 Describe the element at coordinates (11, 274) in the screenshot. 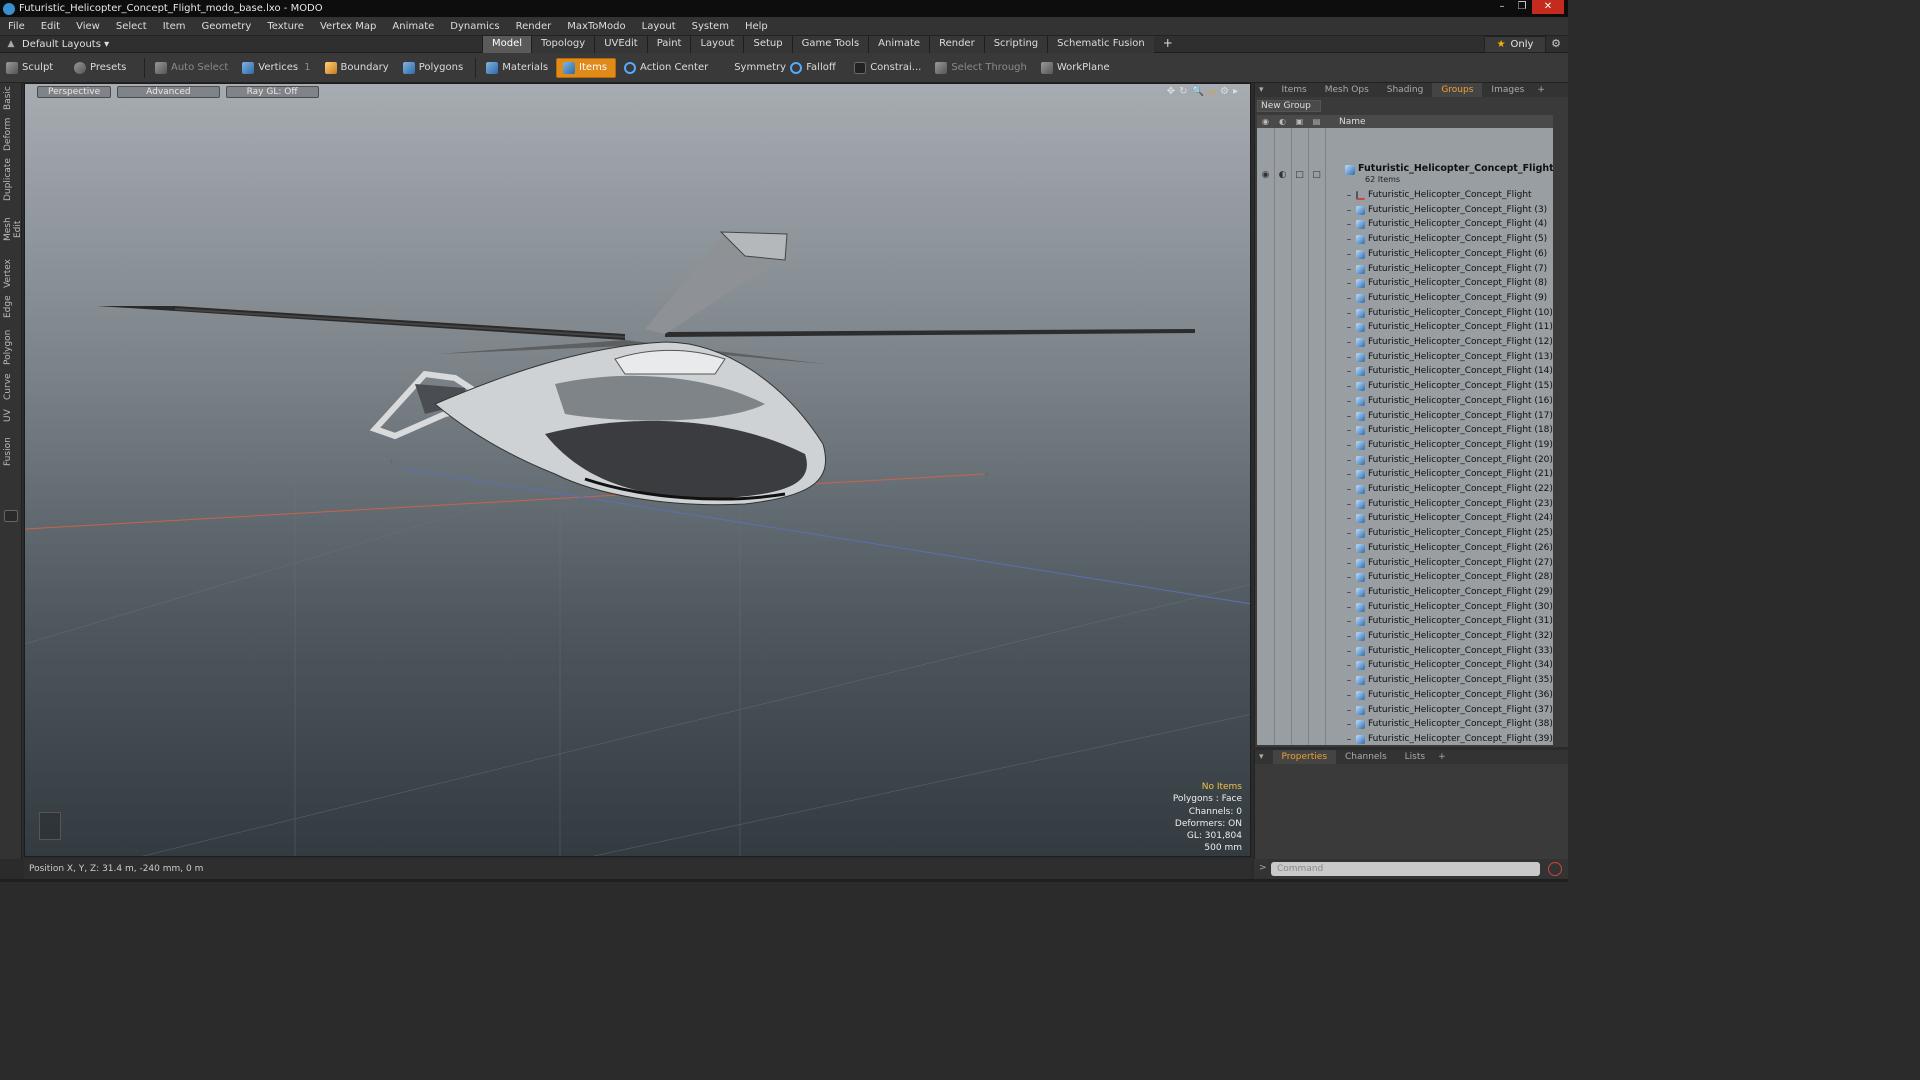

I see `vtab-vertex: Vertex` at that location.